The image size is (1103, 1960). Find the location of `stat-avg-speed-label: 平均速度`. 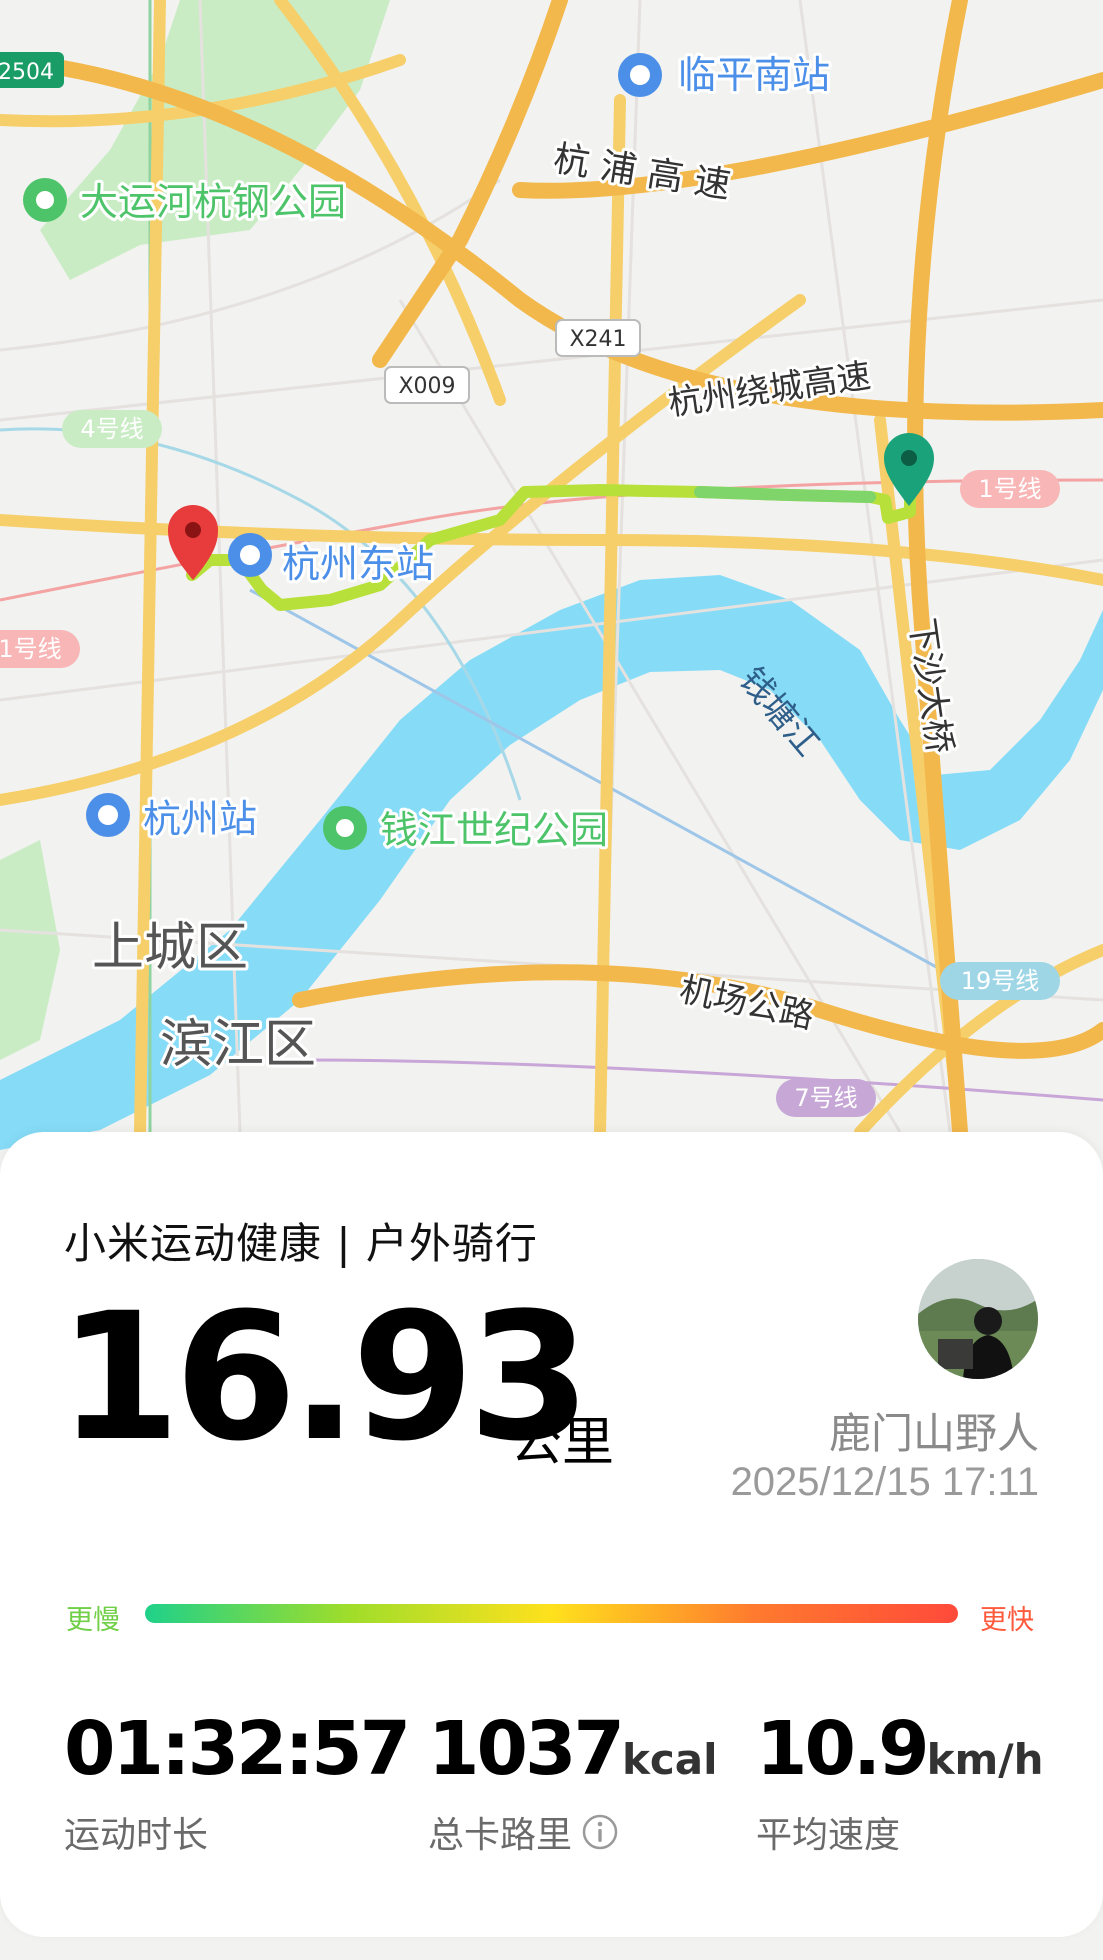

stat-avg-speed-label: 平均速度 is located at coordinates (828, 1835).